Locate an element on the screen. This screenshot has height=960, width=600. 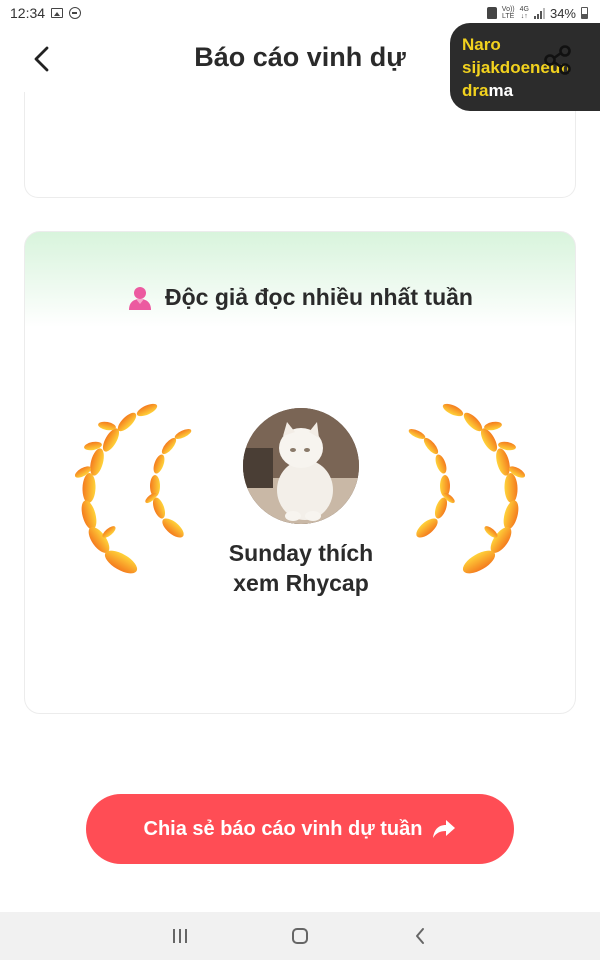
gallery-notification-icon is located at coordinates (57, 13).